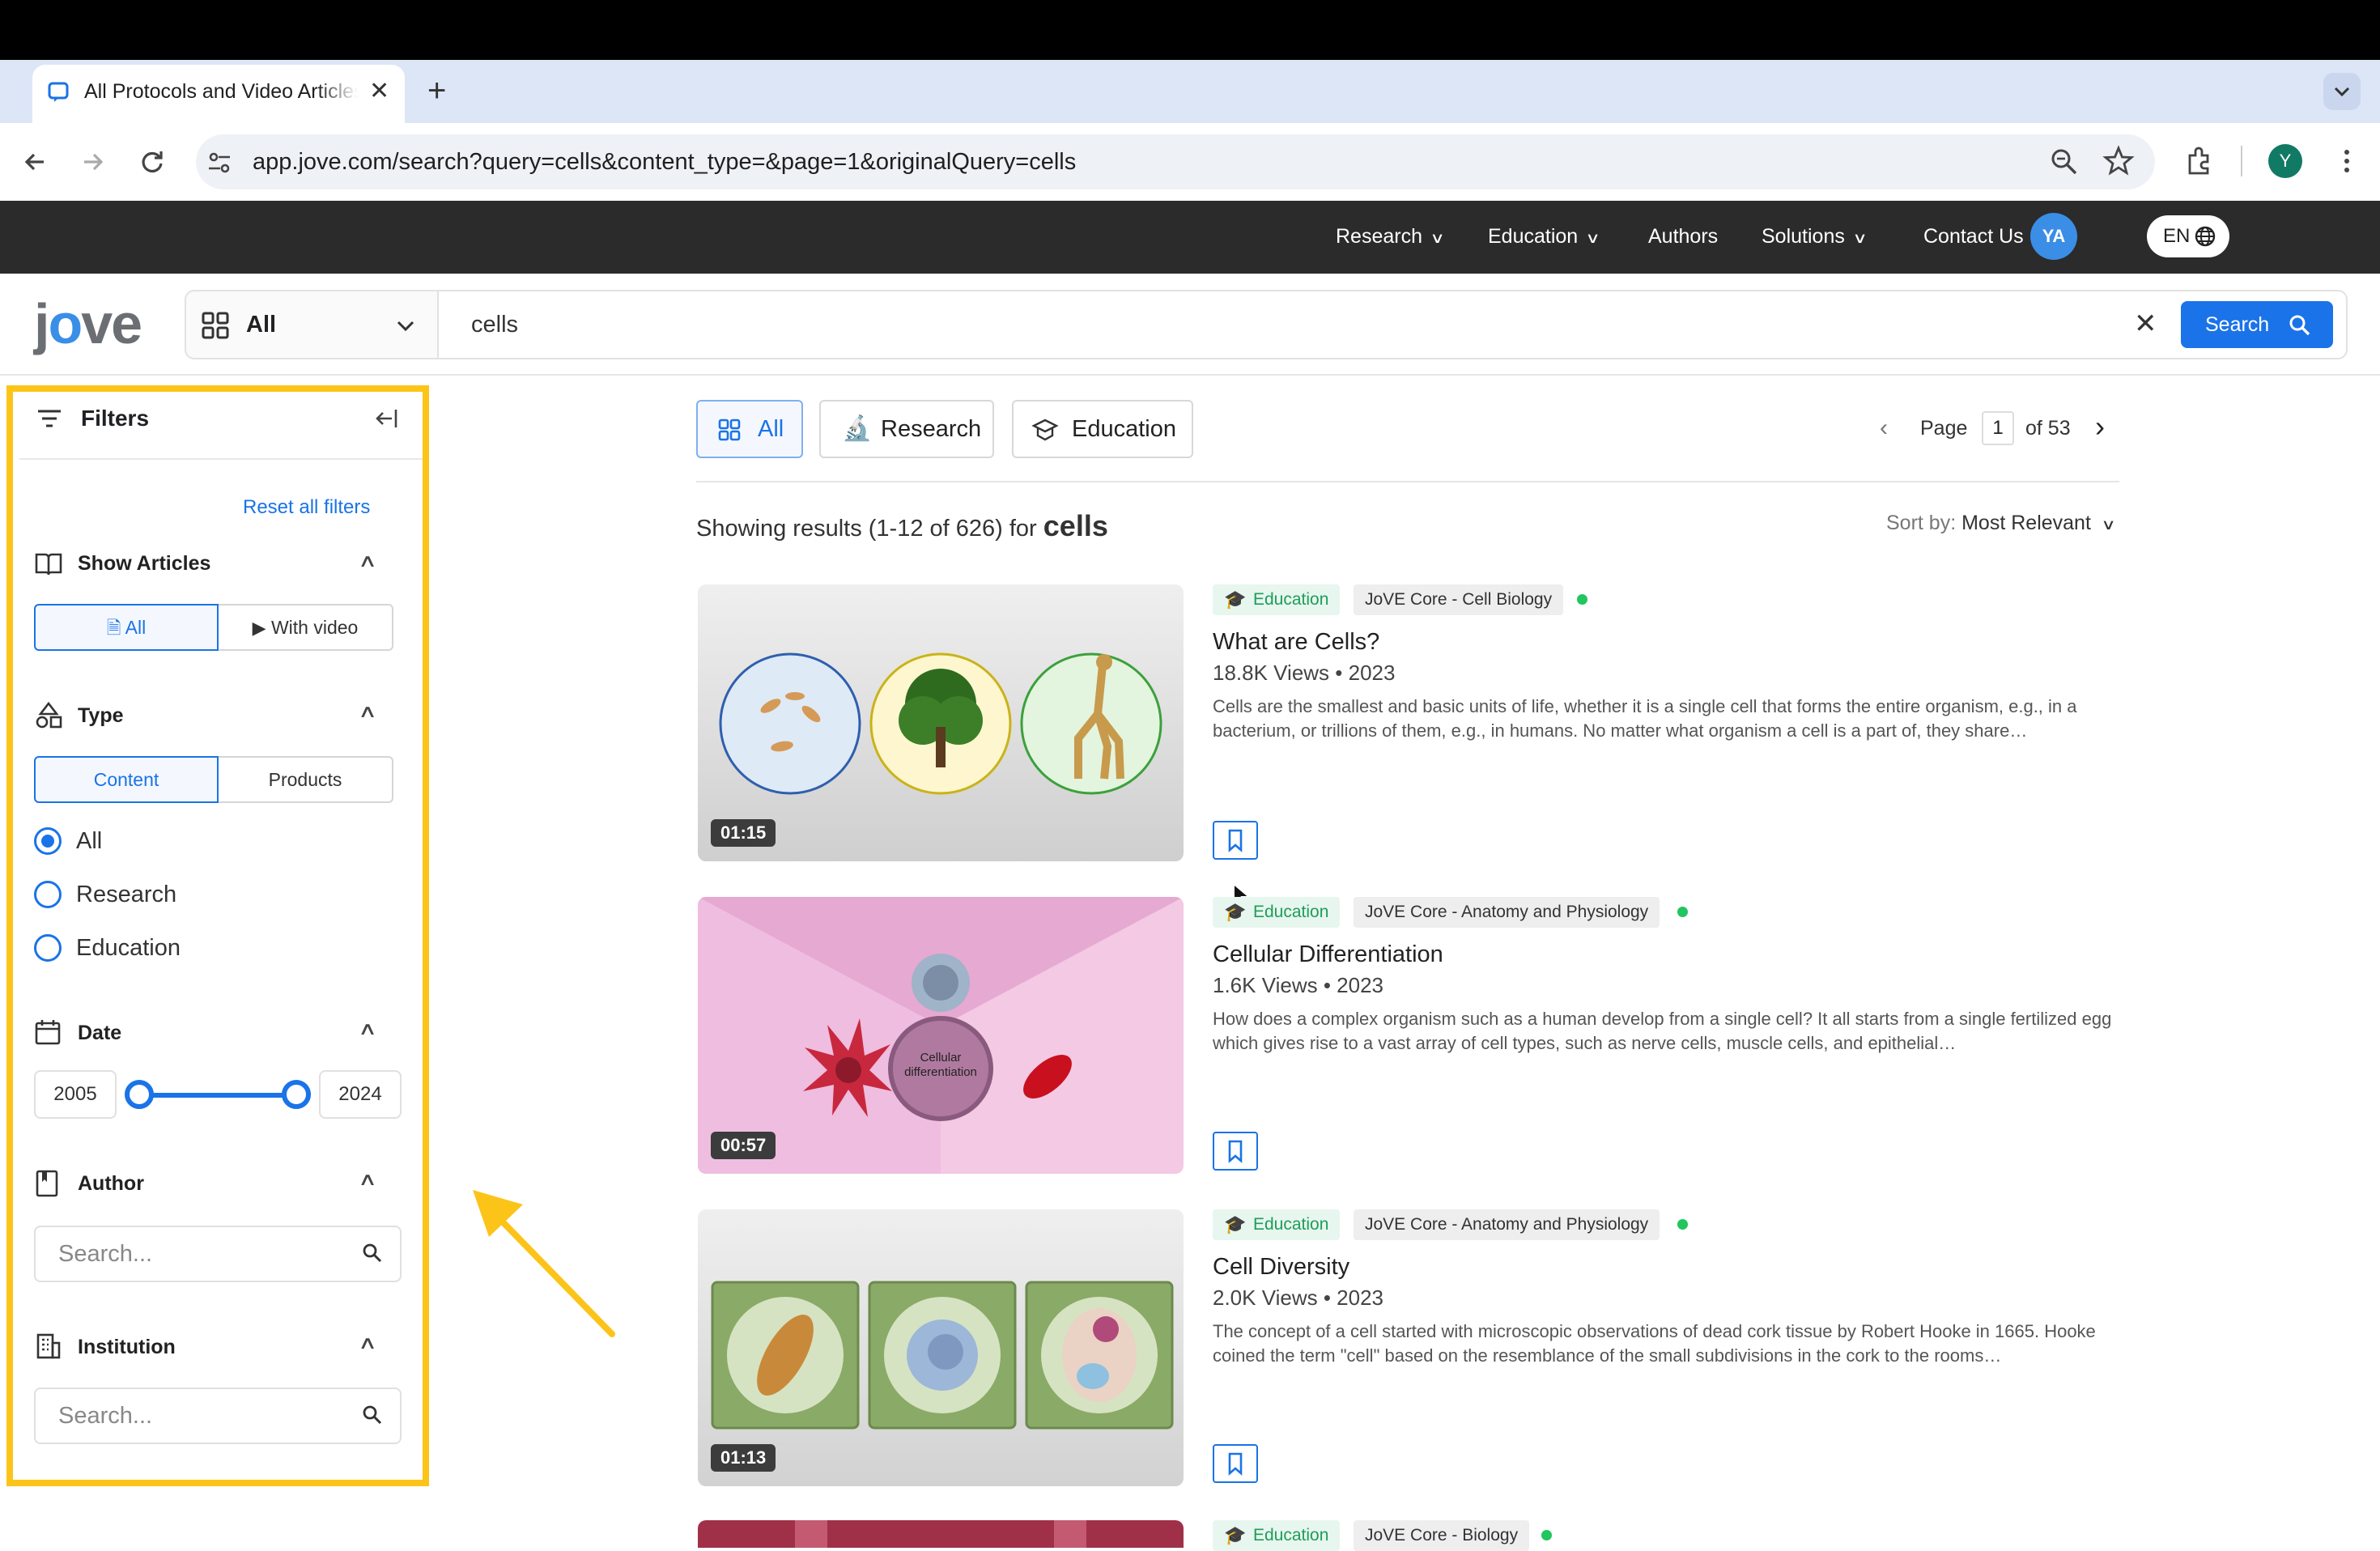  I want to click on tab-title: All Protocols and Video Articles, so click(221, 91).